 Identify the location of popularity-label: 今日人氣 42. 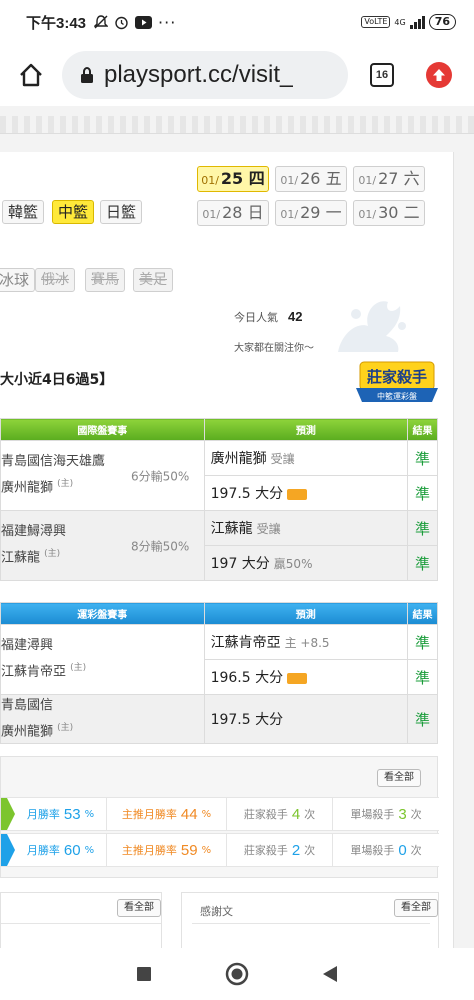
(268, 316).